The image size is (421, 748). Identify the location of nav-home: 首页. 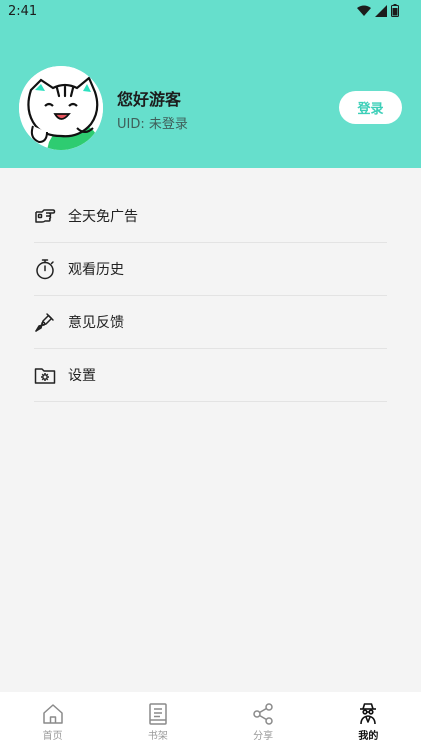
(52, 720).